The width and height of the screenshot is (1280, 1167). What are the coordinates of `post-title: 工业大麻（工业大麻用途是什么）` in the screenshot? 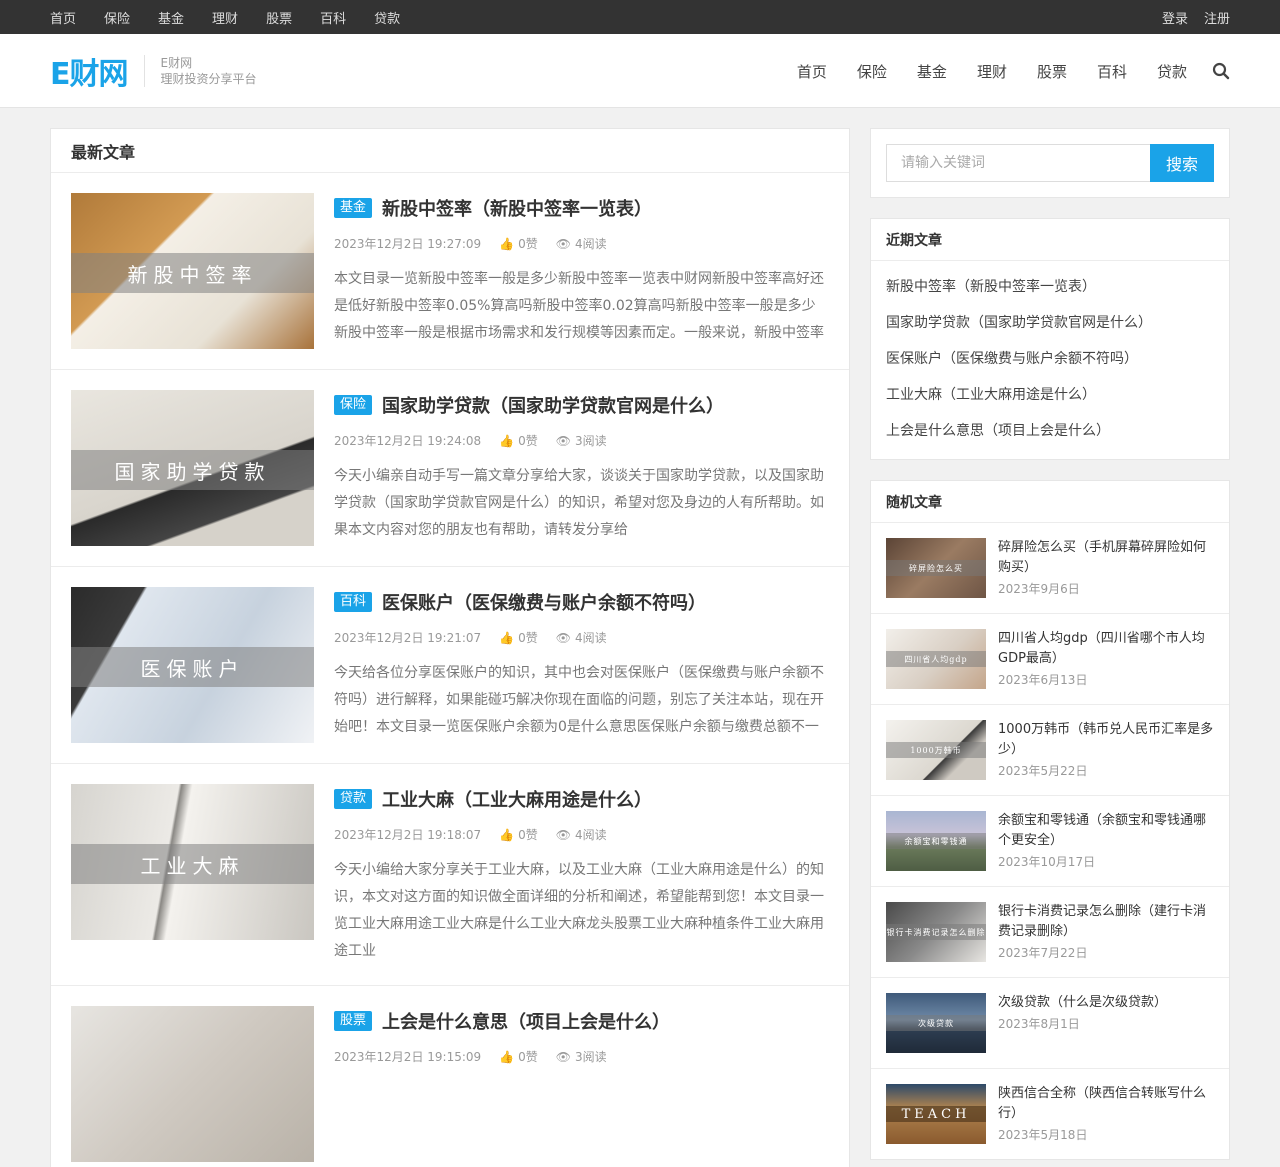 It's located at (517, 799).